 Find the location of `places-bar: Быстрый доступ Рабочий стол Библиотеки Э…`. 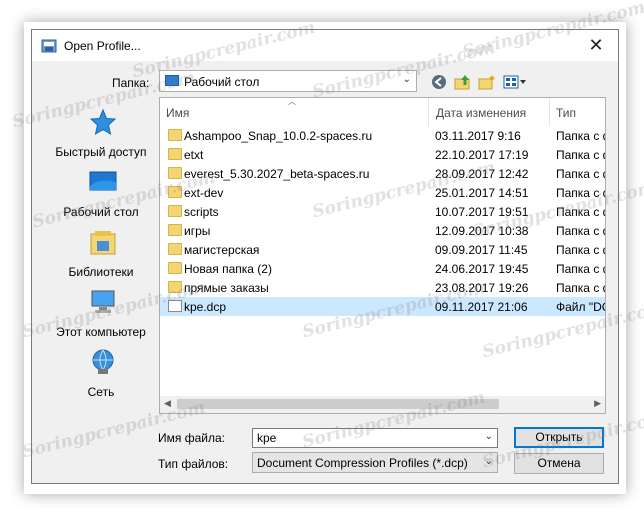

places-bar: Быстрый доступ Рабочий стол Библиотеки Э… is located at coordinates (101, 252).